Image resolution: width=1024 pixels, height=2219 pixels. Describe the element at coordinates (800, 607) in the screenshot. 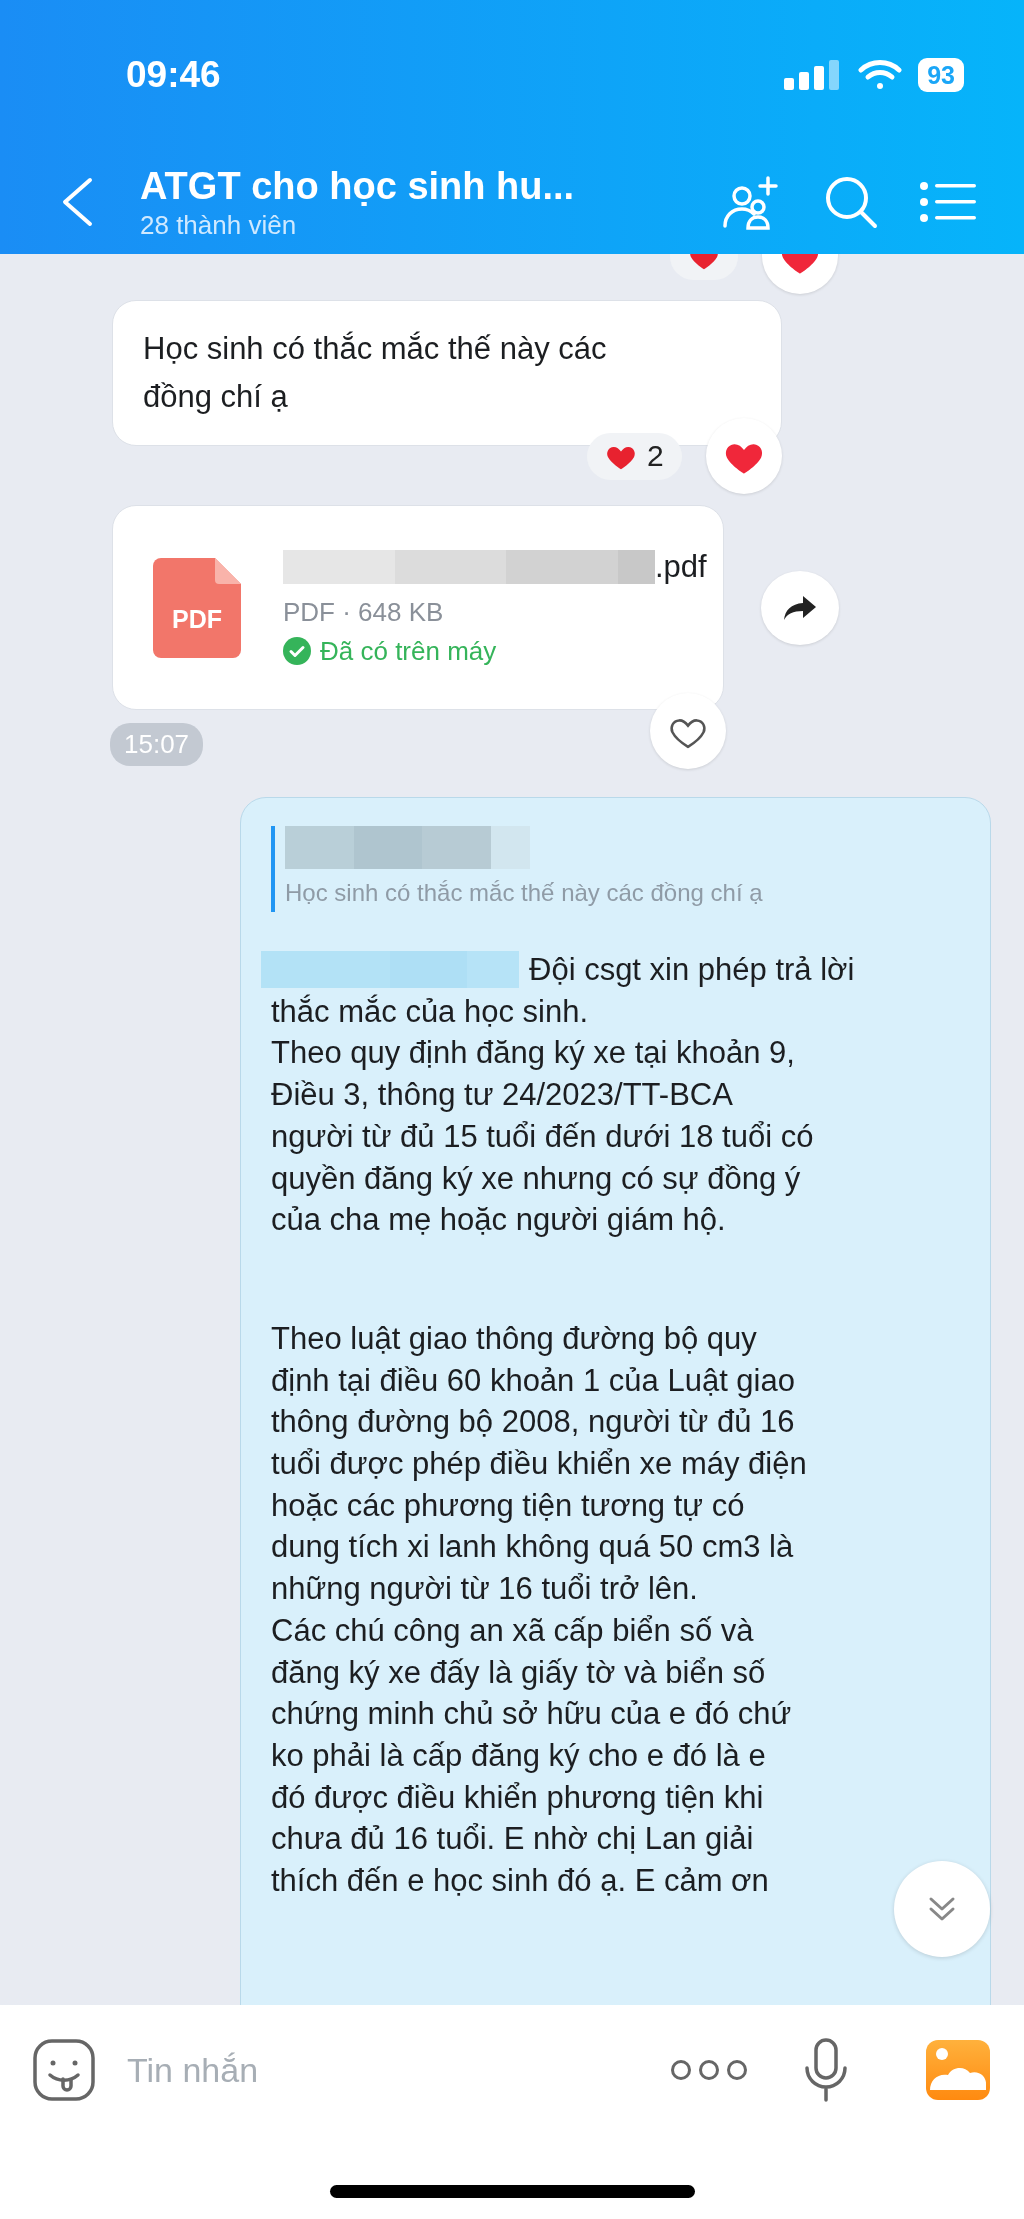

I see `share-arrow-icon` at that location.